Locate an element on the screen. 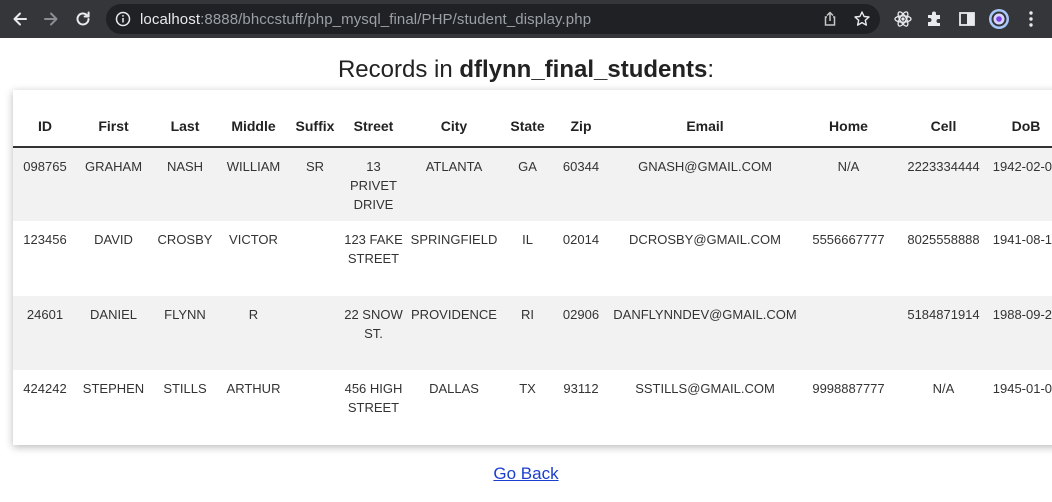 The width and height of the screenshot is (1052, 502). info-icon is located at coordinates (123, 19).